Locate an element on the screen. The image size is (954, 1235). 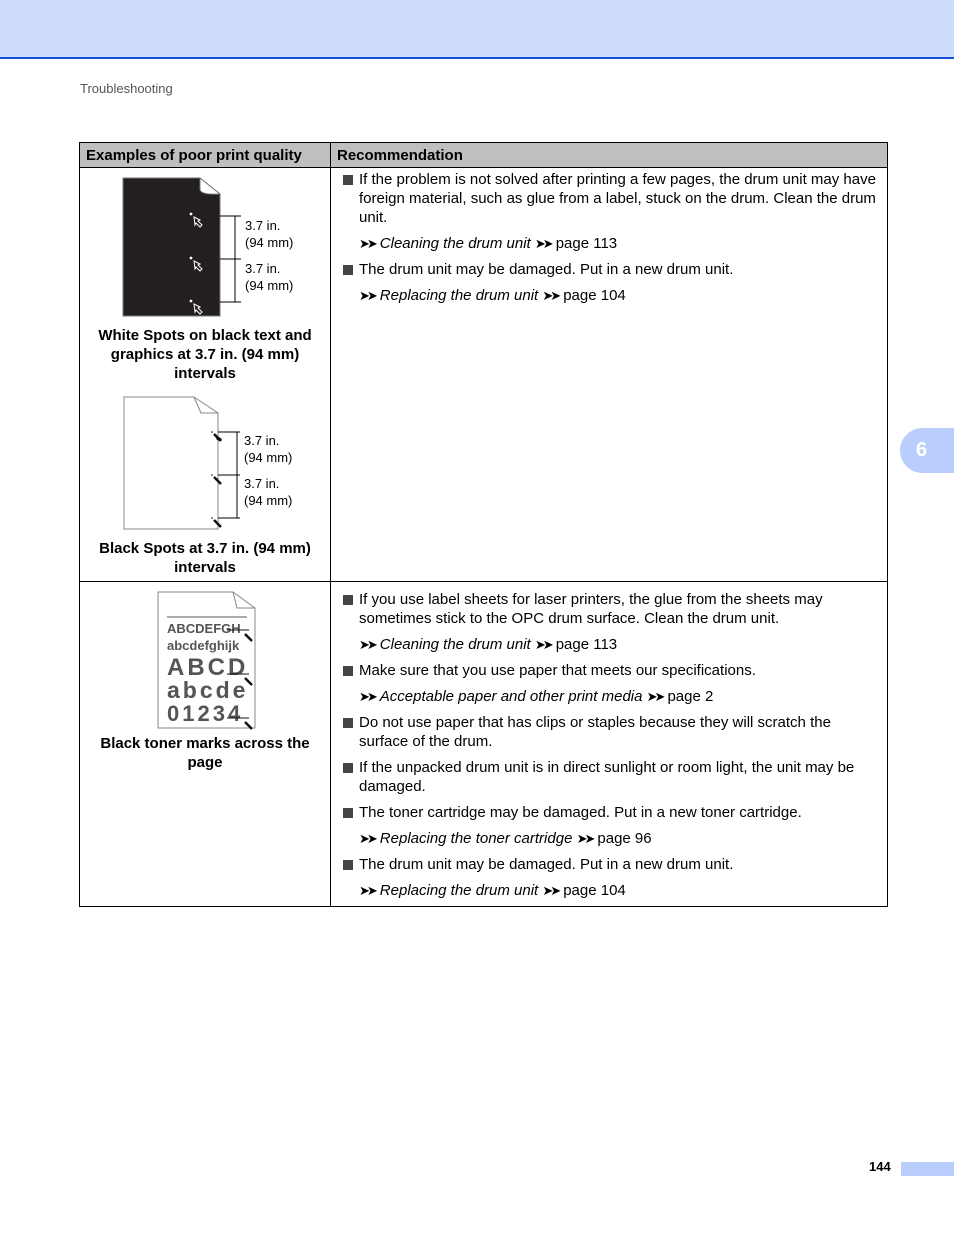
example-caption: Black Spots at 3.7 in. (94 mm) intervals is located at coordinates (205, 558).